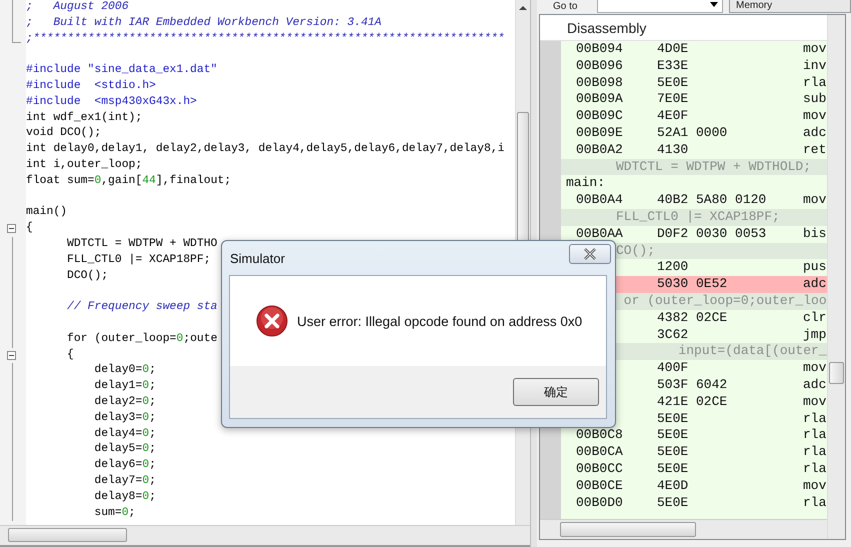 This screenshot has height=547, width=851. Describe the element at coordinates (64, 134) in the screenshot. I see `code-line: void DCO();` at that location.